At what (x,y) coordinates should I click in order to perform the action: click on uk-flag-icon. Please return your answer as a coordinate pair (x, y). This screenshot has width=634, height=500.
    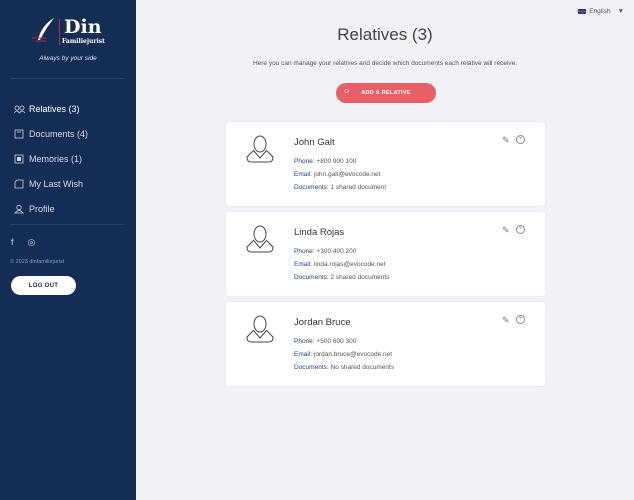
    Looking at the image, I should click on (582, 11).